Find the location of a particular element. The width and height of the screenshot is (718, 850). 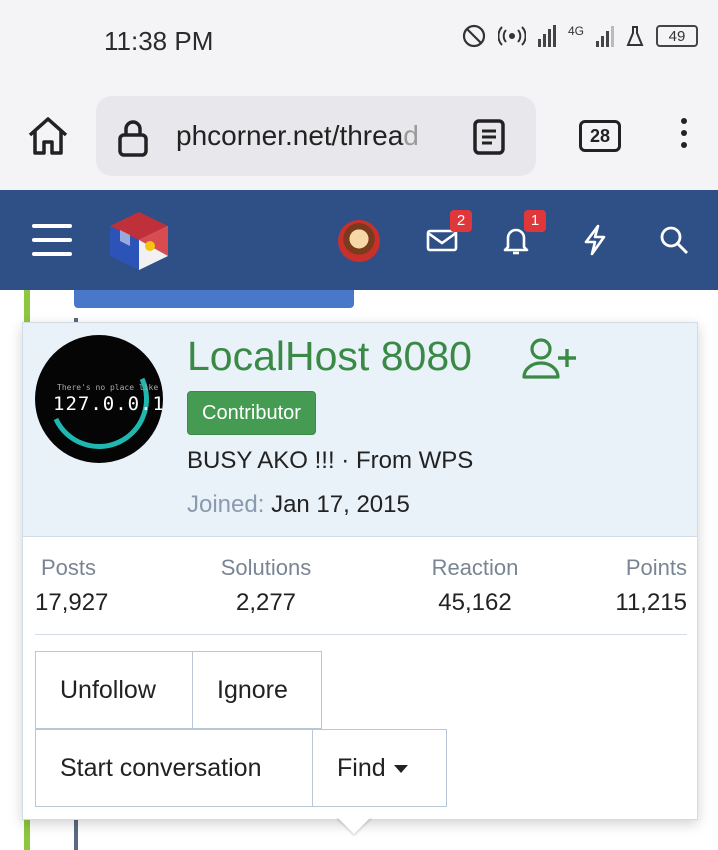

status-icons: 4G 49 is located at coordinates (580, 36).